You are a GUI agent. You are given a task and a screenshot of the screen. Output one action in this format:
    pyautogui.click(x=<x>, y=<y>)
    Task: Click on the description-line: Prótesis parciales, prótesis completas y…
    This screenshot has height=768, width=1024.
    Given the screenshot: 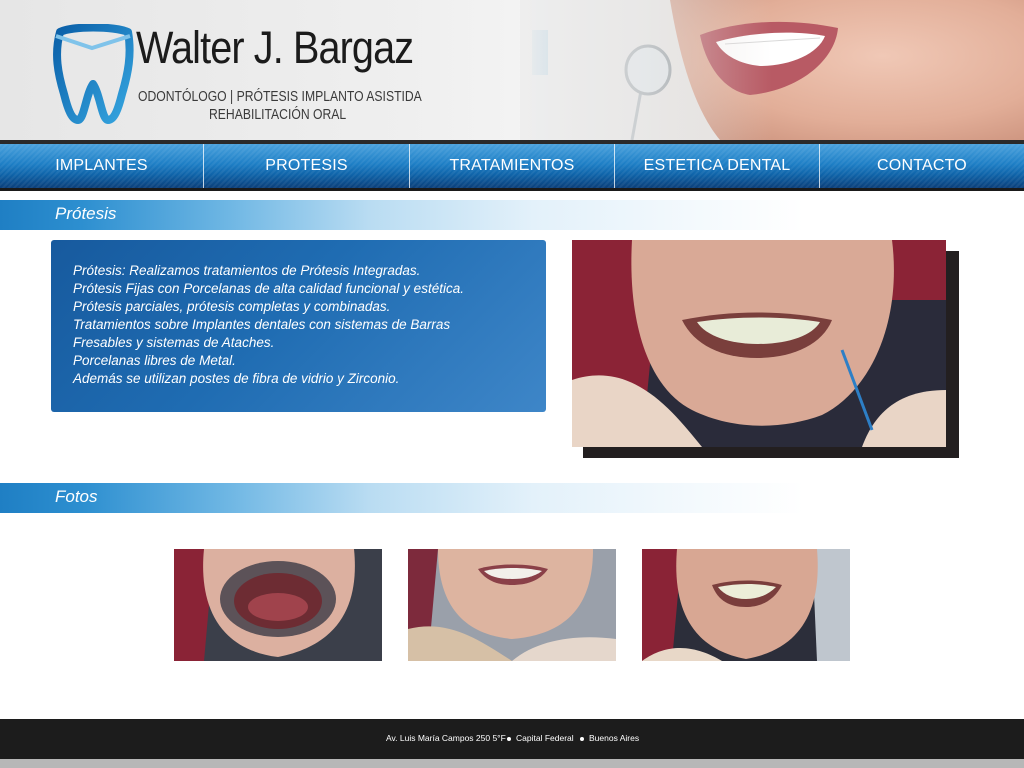 What is the action you would take?
    pyautogui.click(x=232, y=306)
    